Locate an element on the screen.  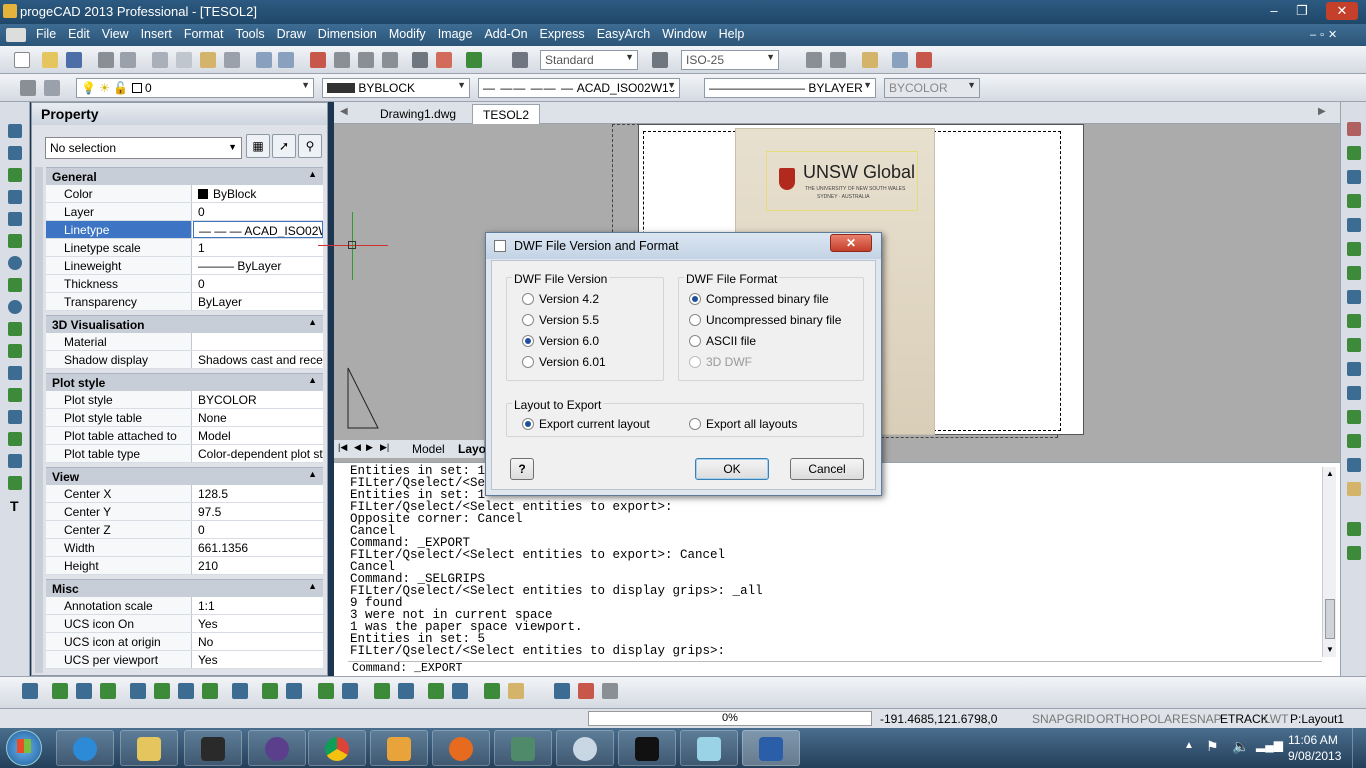
radio-ascii-file: ASCII file is located at coordinates (722, 341).